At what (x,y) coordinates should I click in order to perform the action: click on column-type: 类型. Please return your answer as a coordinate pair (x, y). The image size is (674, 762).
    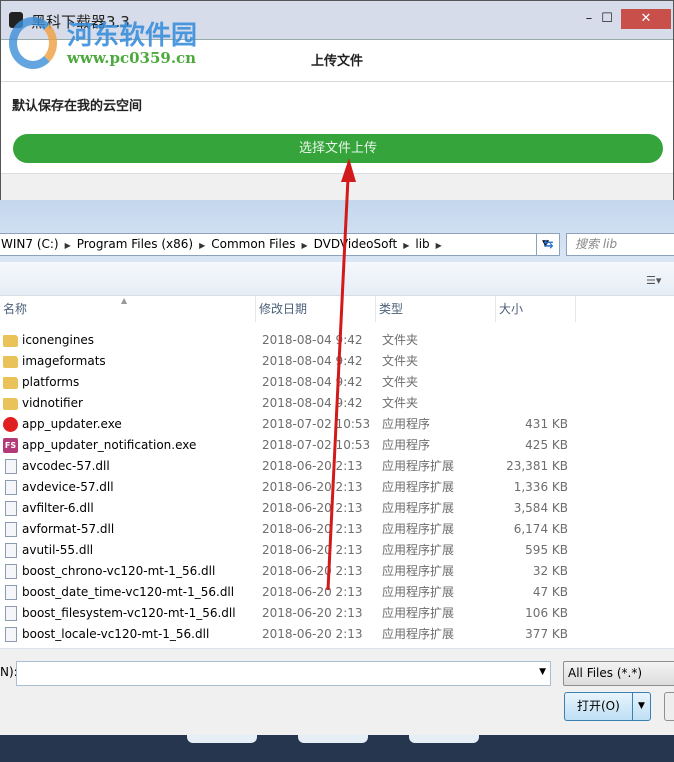
    Looking at the image, I should click on (436, 309).